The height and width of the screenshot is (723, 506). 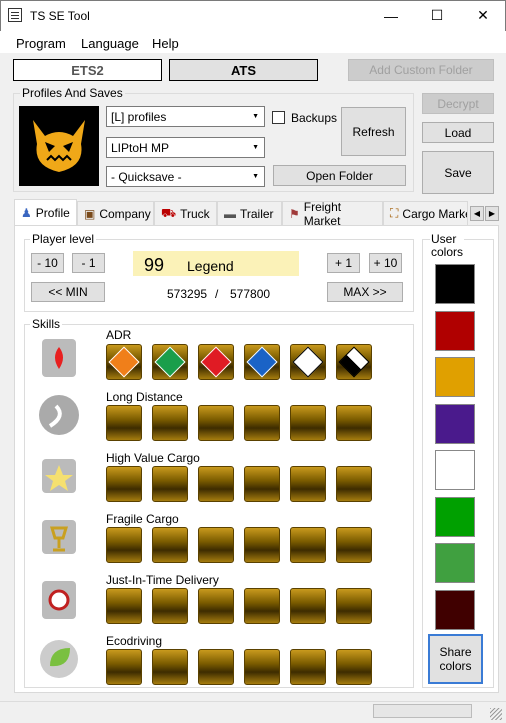 I want to click on ats-button: ATS, so click(x=243, y=70).